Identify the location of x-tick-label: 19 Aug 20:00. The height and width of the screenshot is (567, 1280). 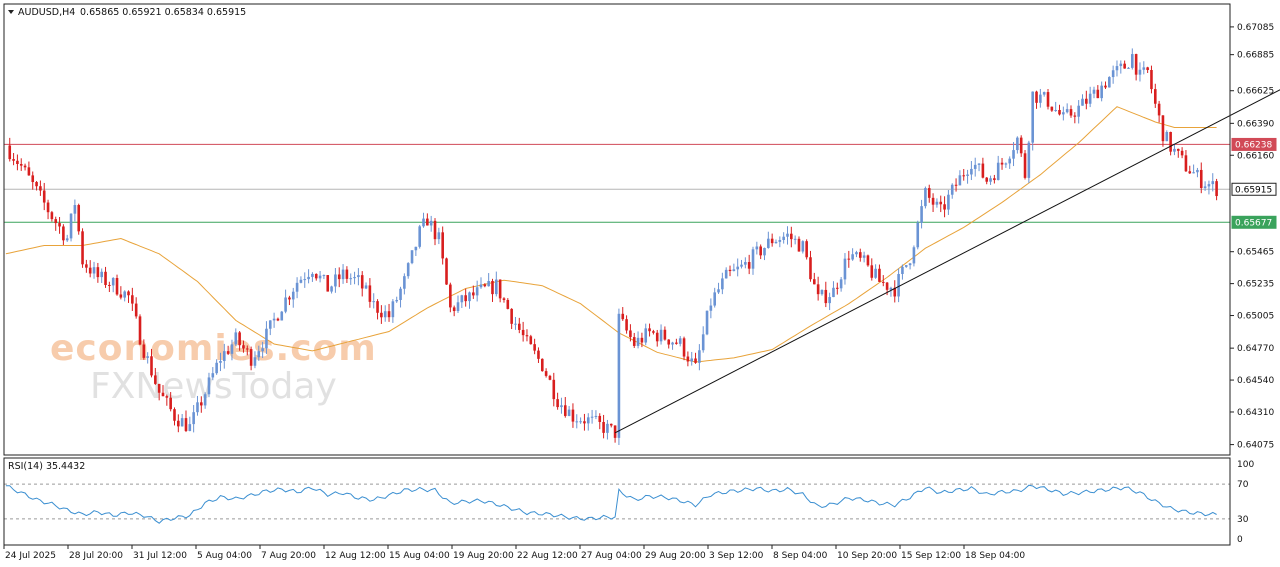
(483, 556).